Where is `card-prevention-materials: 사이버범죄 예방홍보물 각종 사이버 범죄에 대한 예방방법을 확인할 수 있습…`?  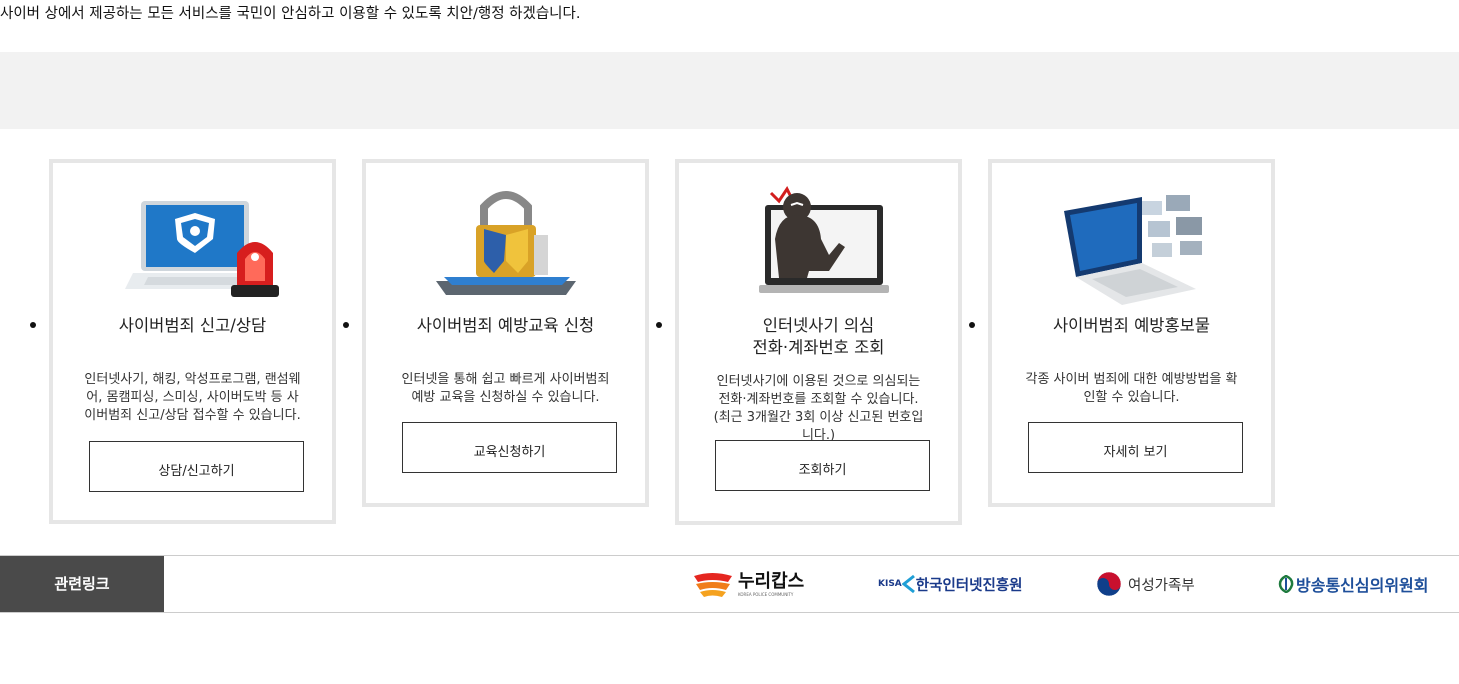
card-prevention-materials: 사이버범죄 예방홍보물 각종 사이버 범죄에 대한 예방방법을 확인할 수 있습… is located at coordinates (1131, 333).